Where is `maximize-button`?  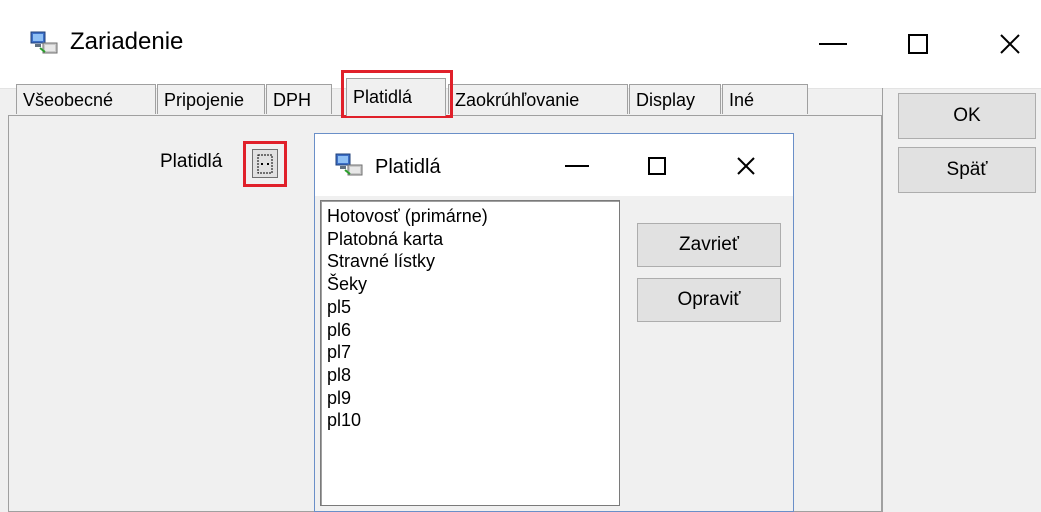 maximize-button is located at coordinates (918, 44).